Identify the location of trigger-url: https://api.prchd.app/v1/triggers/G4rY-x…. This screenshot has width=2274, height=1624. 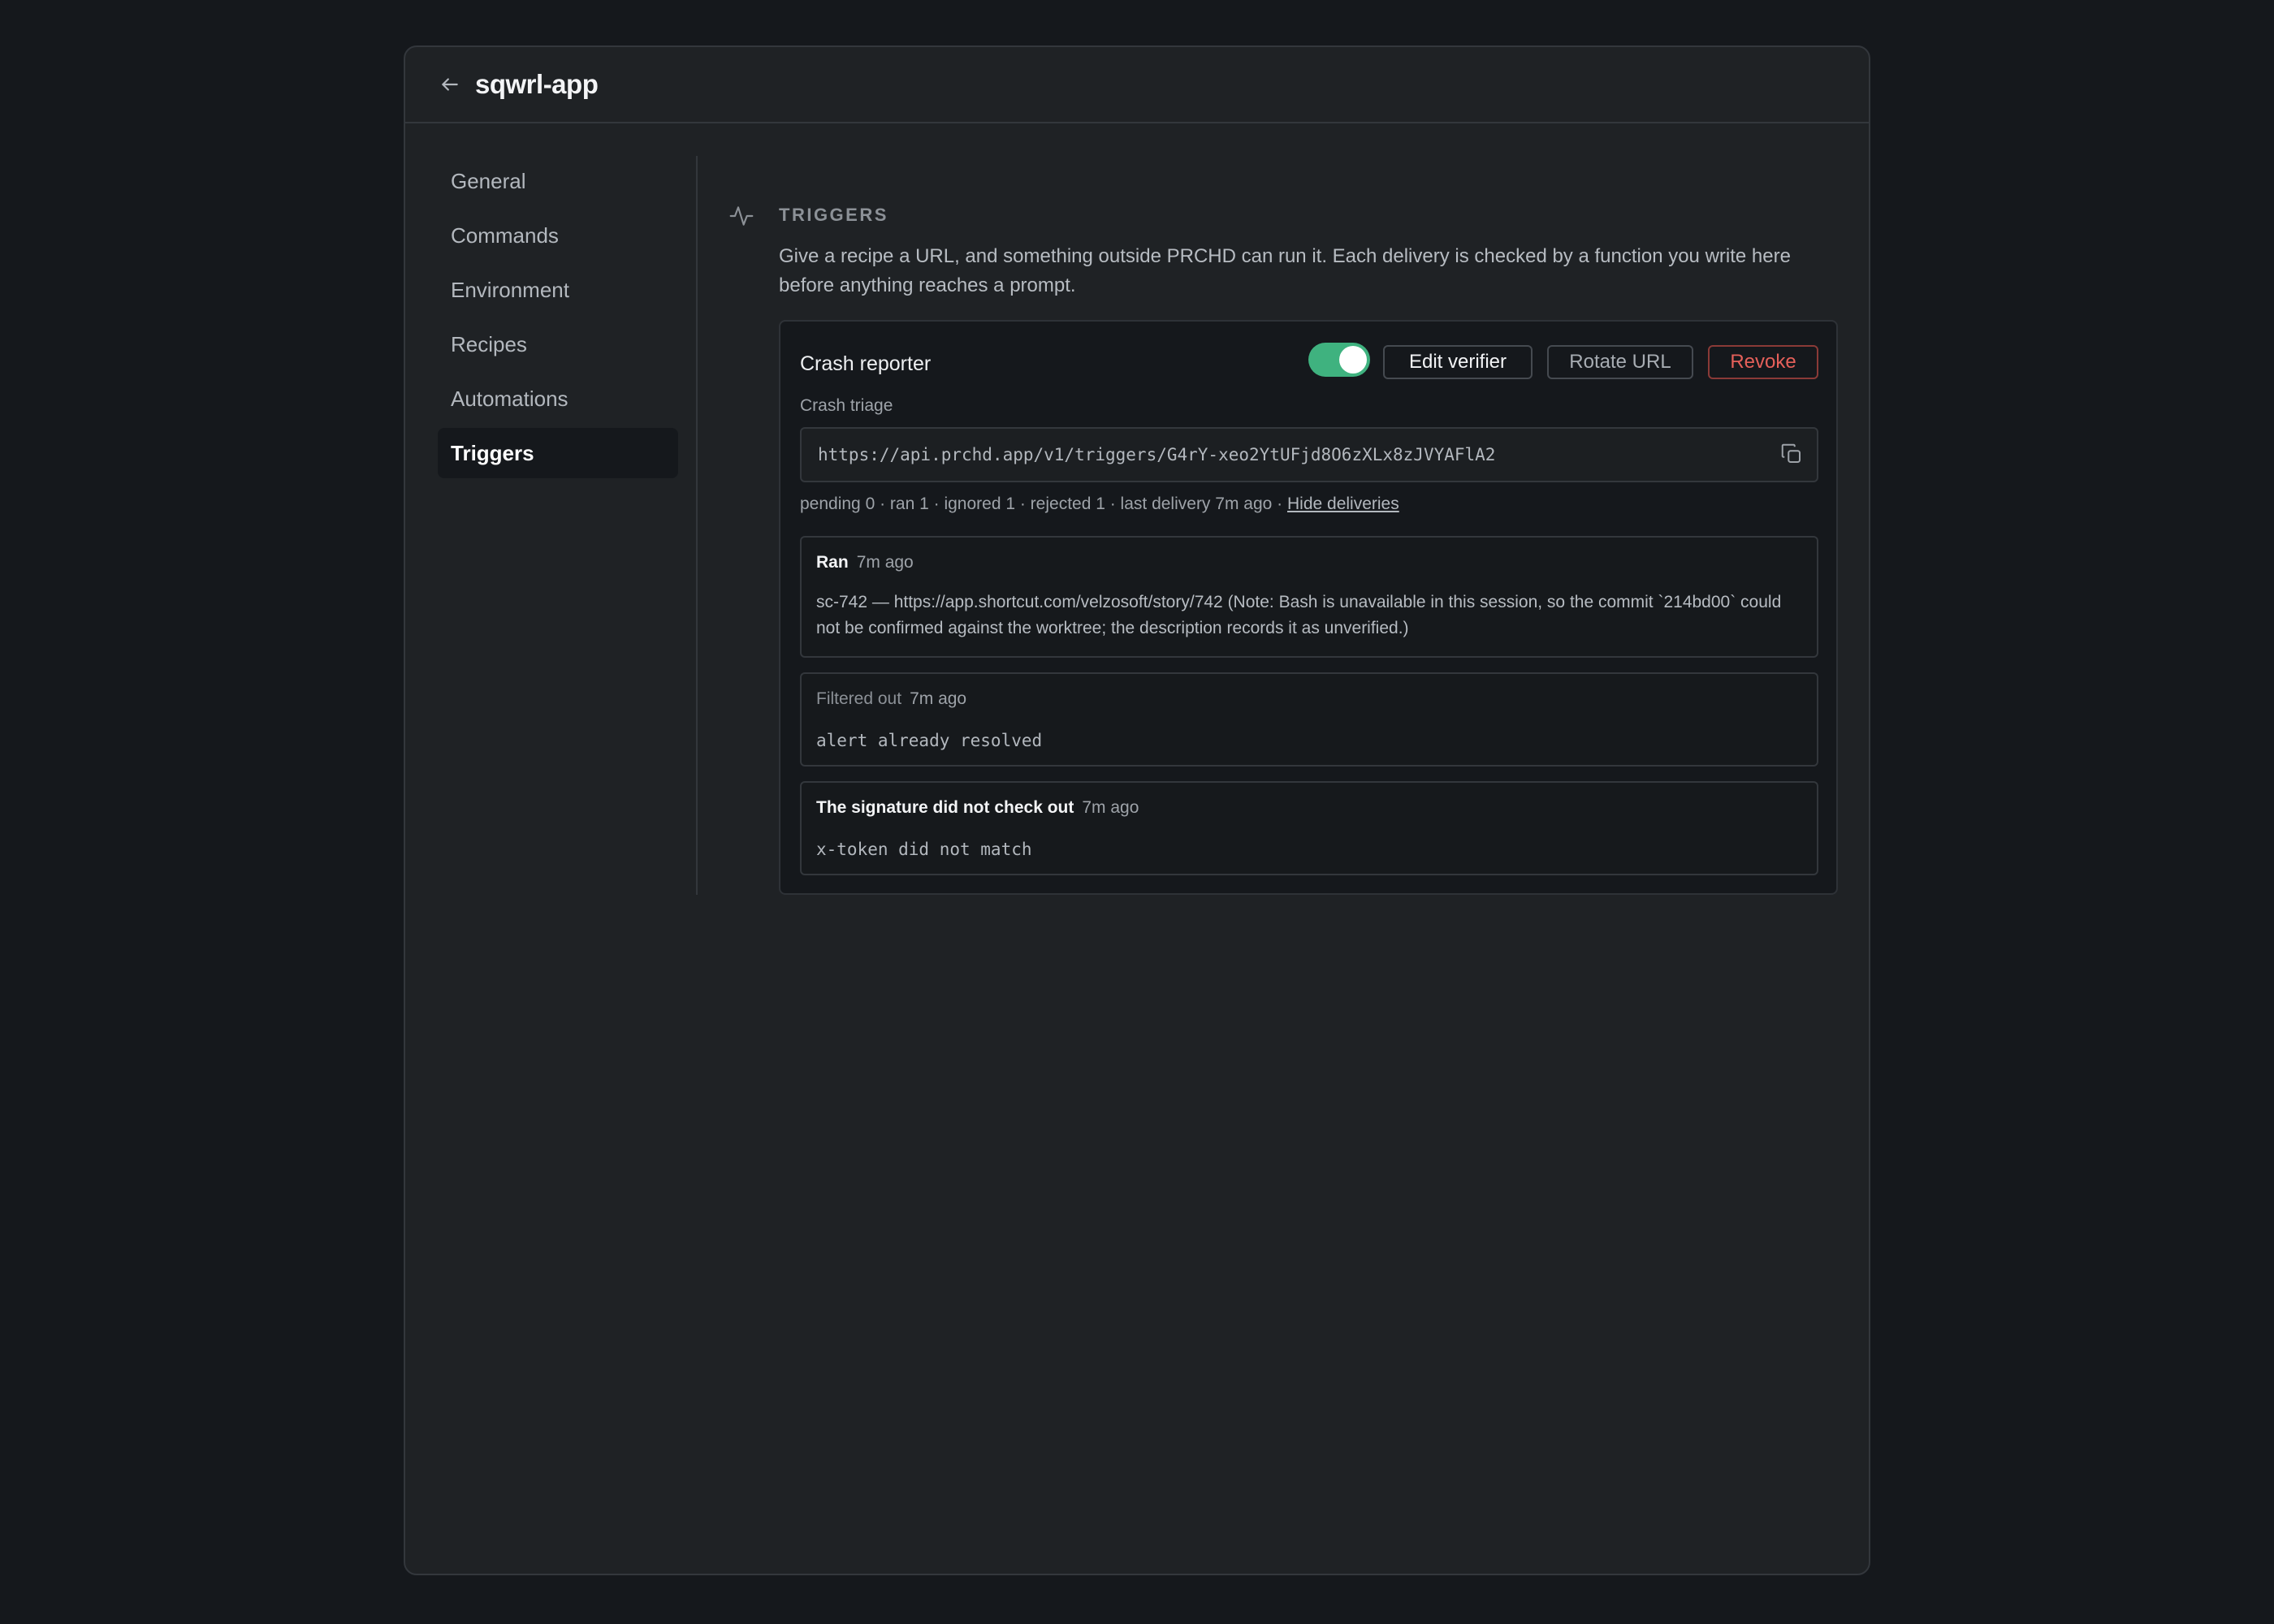
(1156, 455).